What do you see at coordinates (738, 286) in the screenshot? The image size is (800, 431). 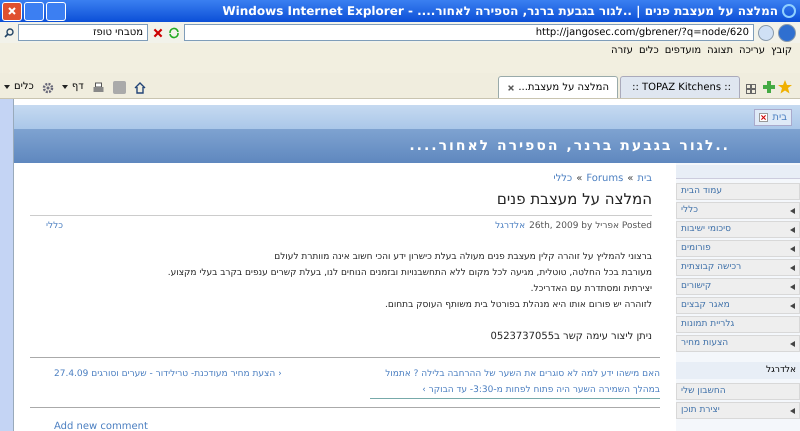 I see `sidebar-item: קישורים` at bounding box center [738, 286].